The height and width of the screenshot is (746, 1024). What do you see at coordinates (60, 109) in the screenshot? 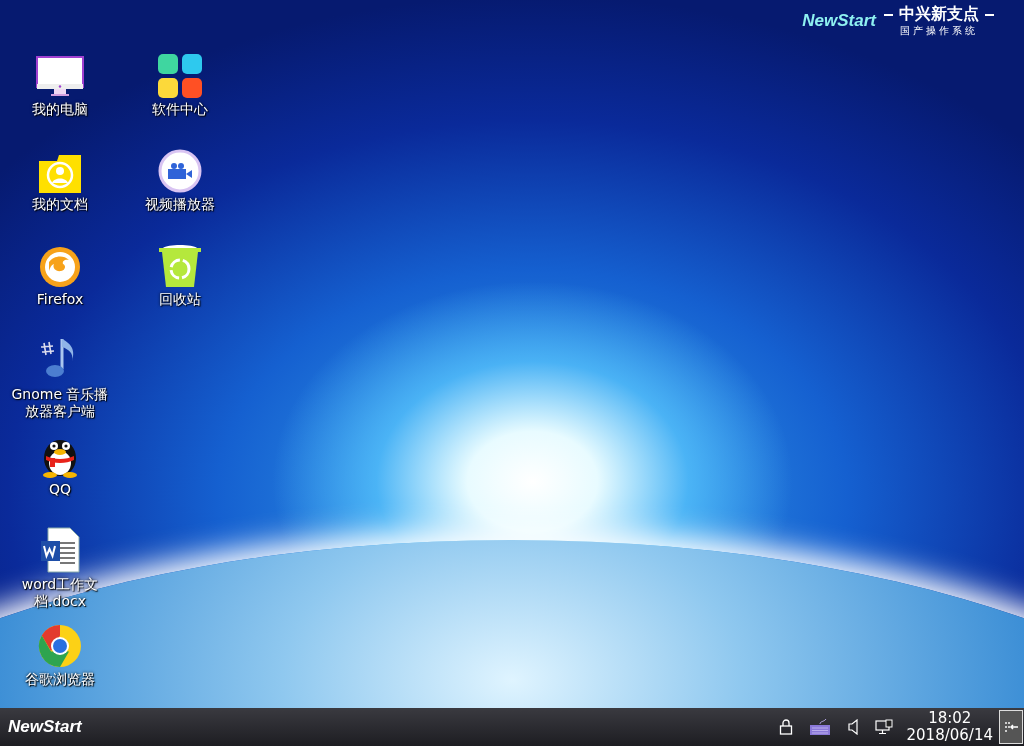
I see `desktop-icon-label: 我的电脑` at bounding box center [60, 109].